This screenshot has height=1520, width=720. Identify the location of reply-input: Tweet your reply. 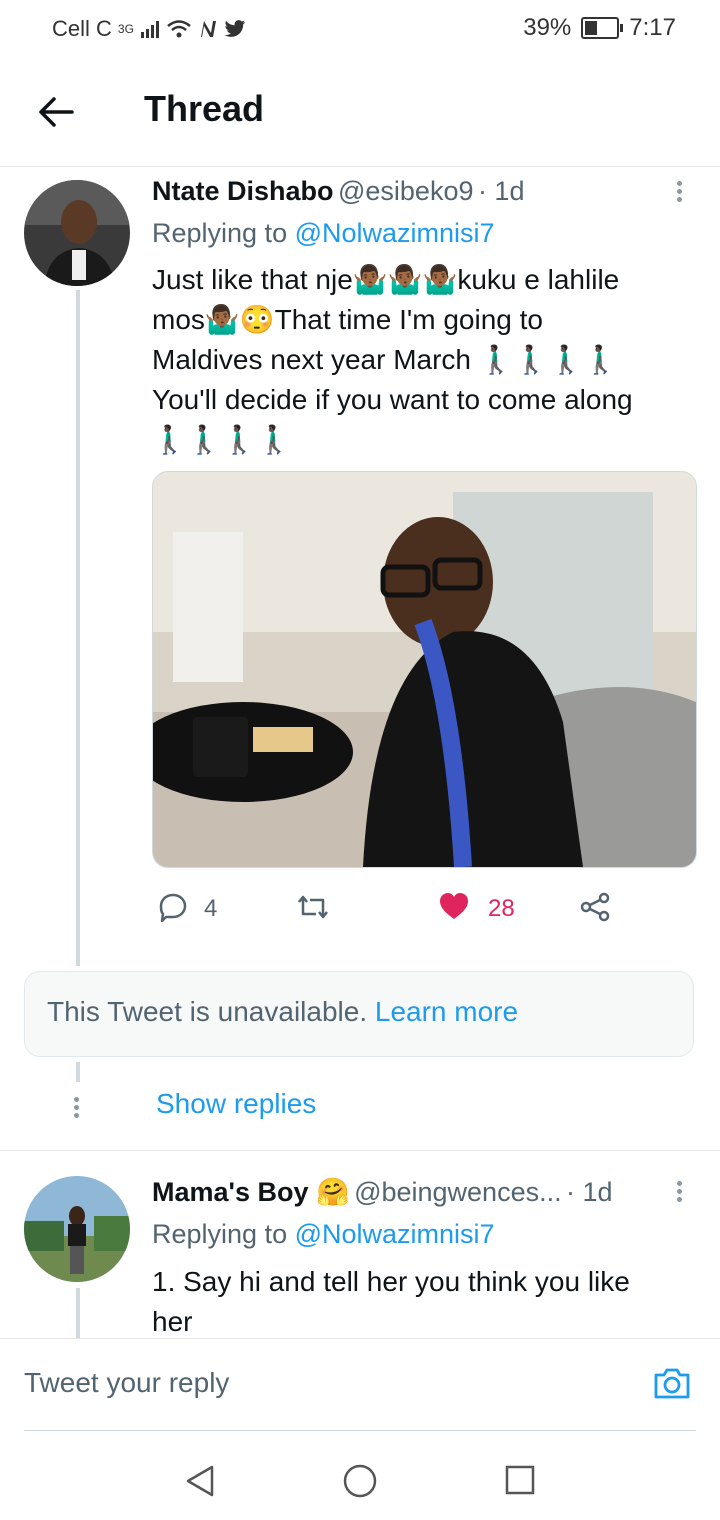
(126, 1383).